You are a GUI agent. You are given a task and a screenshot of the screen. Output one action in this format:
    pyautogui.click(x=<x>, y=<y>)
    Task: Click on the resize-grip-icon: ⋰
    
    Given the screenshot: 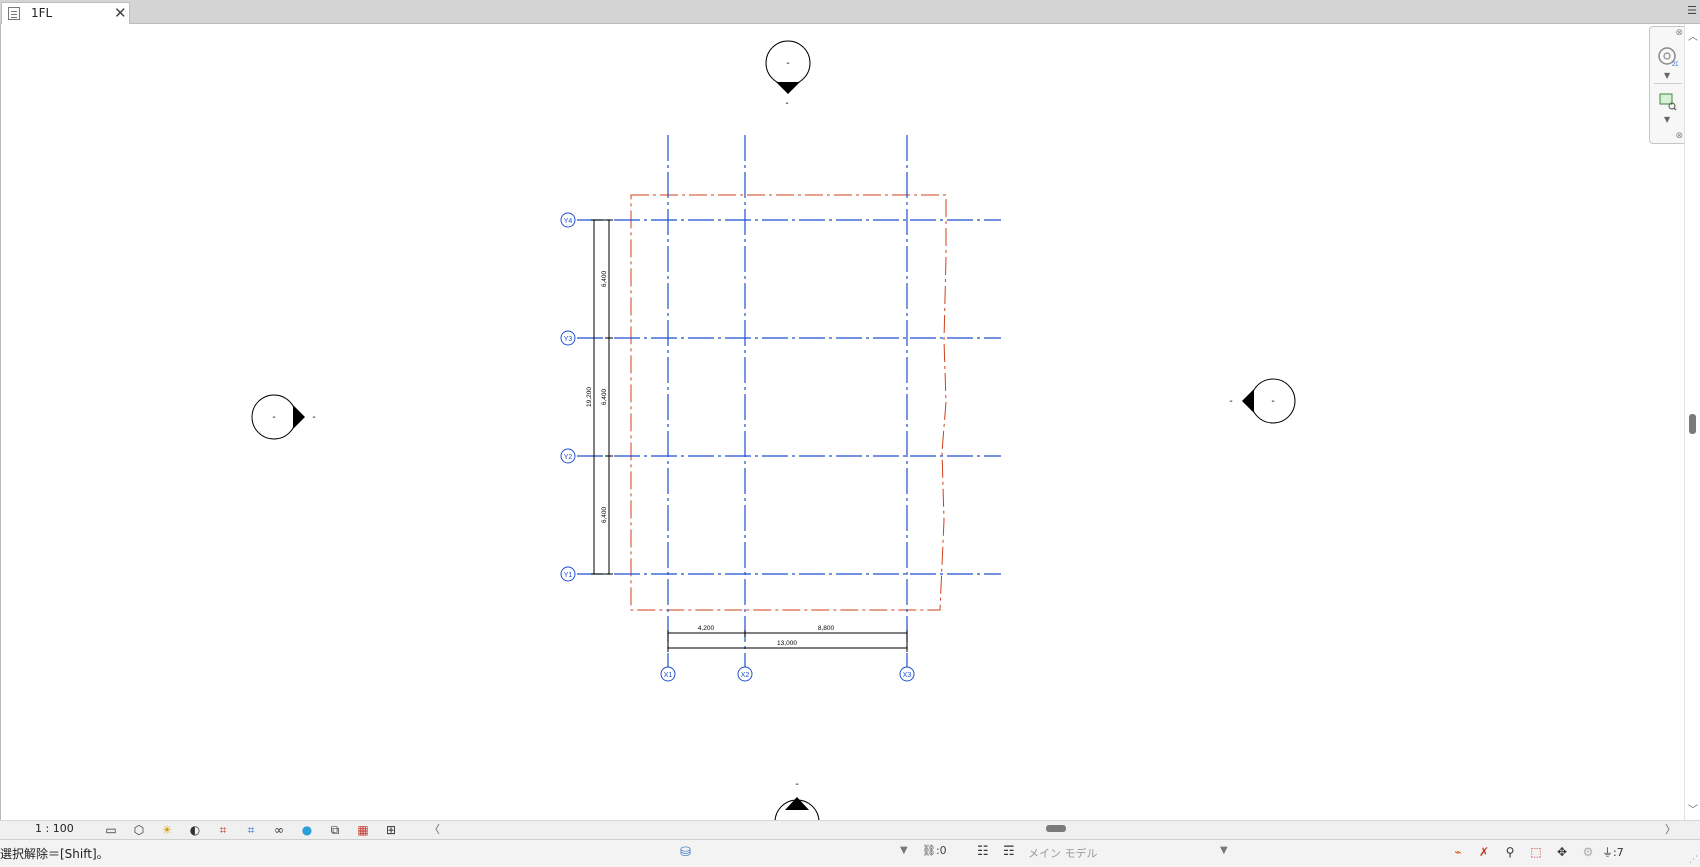 What is the action you would take?
    pyautogui.click(x=1693, y=860)
    